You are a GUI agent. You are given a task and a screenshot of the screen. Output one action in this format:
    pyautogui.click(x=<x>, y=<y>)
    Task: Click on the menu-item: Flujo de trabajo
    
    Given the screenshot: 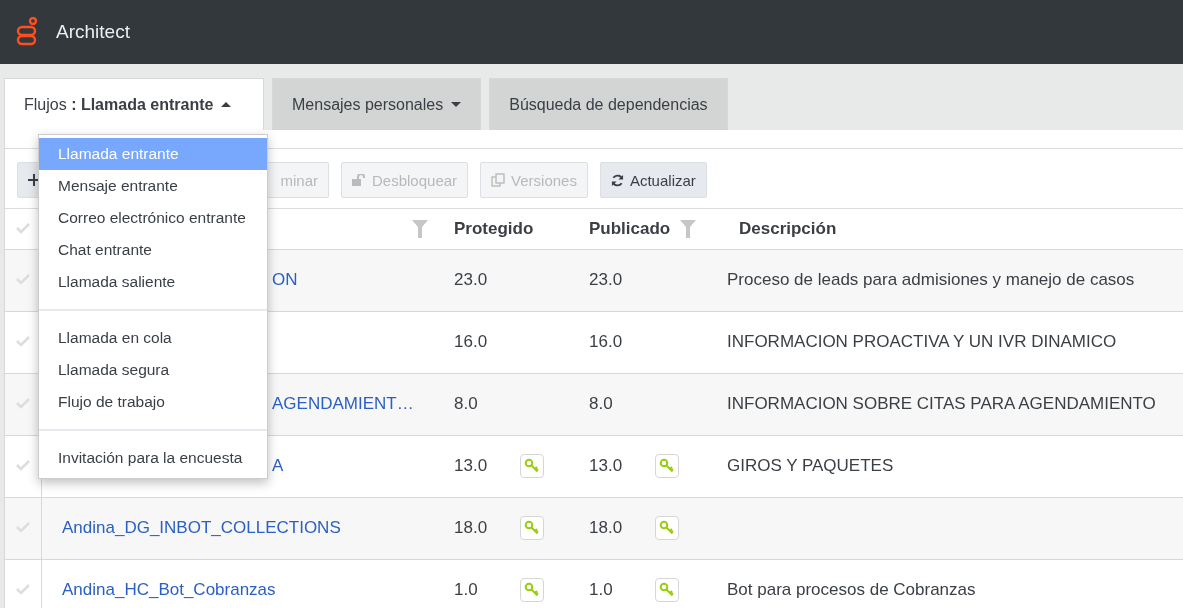 What is the action you would take?
    pyautogui.click(x=153, y=402)
    